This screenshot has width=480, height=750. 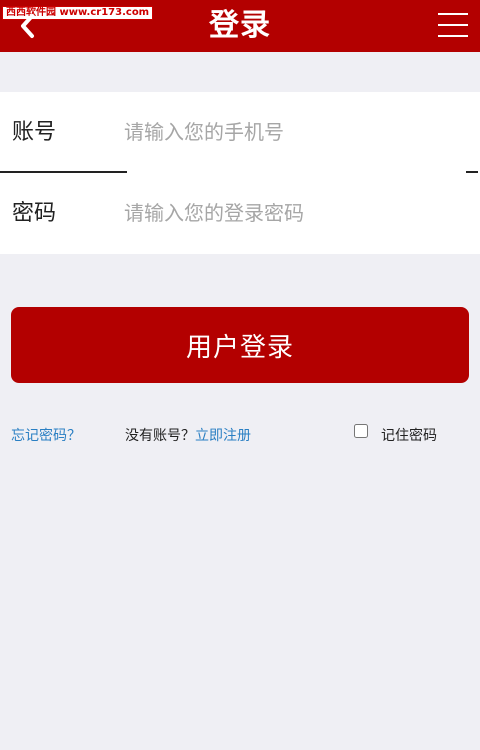 What do you see at coordinates (223, 436) in the screenshot?
I see `register-link: 立即注册` at bounding box center [223, 436].